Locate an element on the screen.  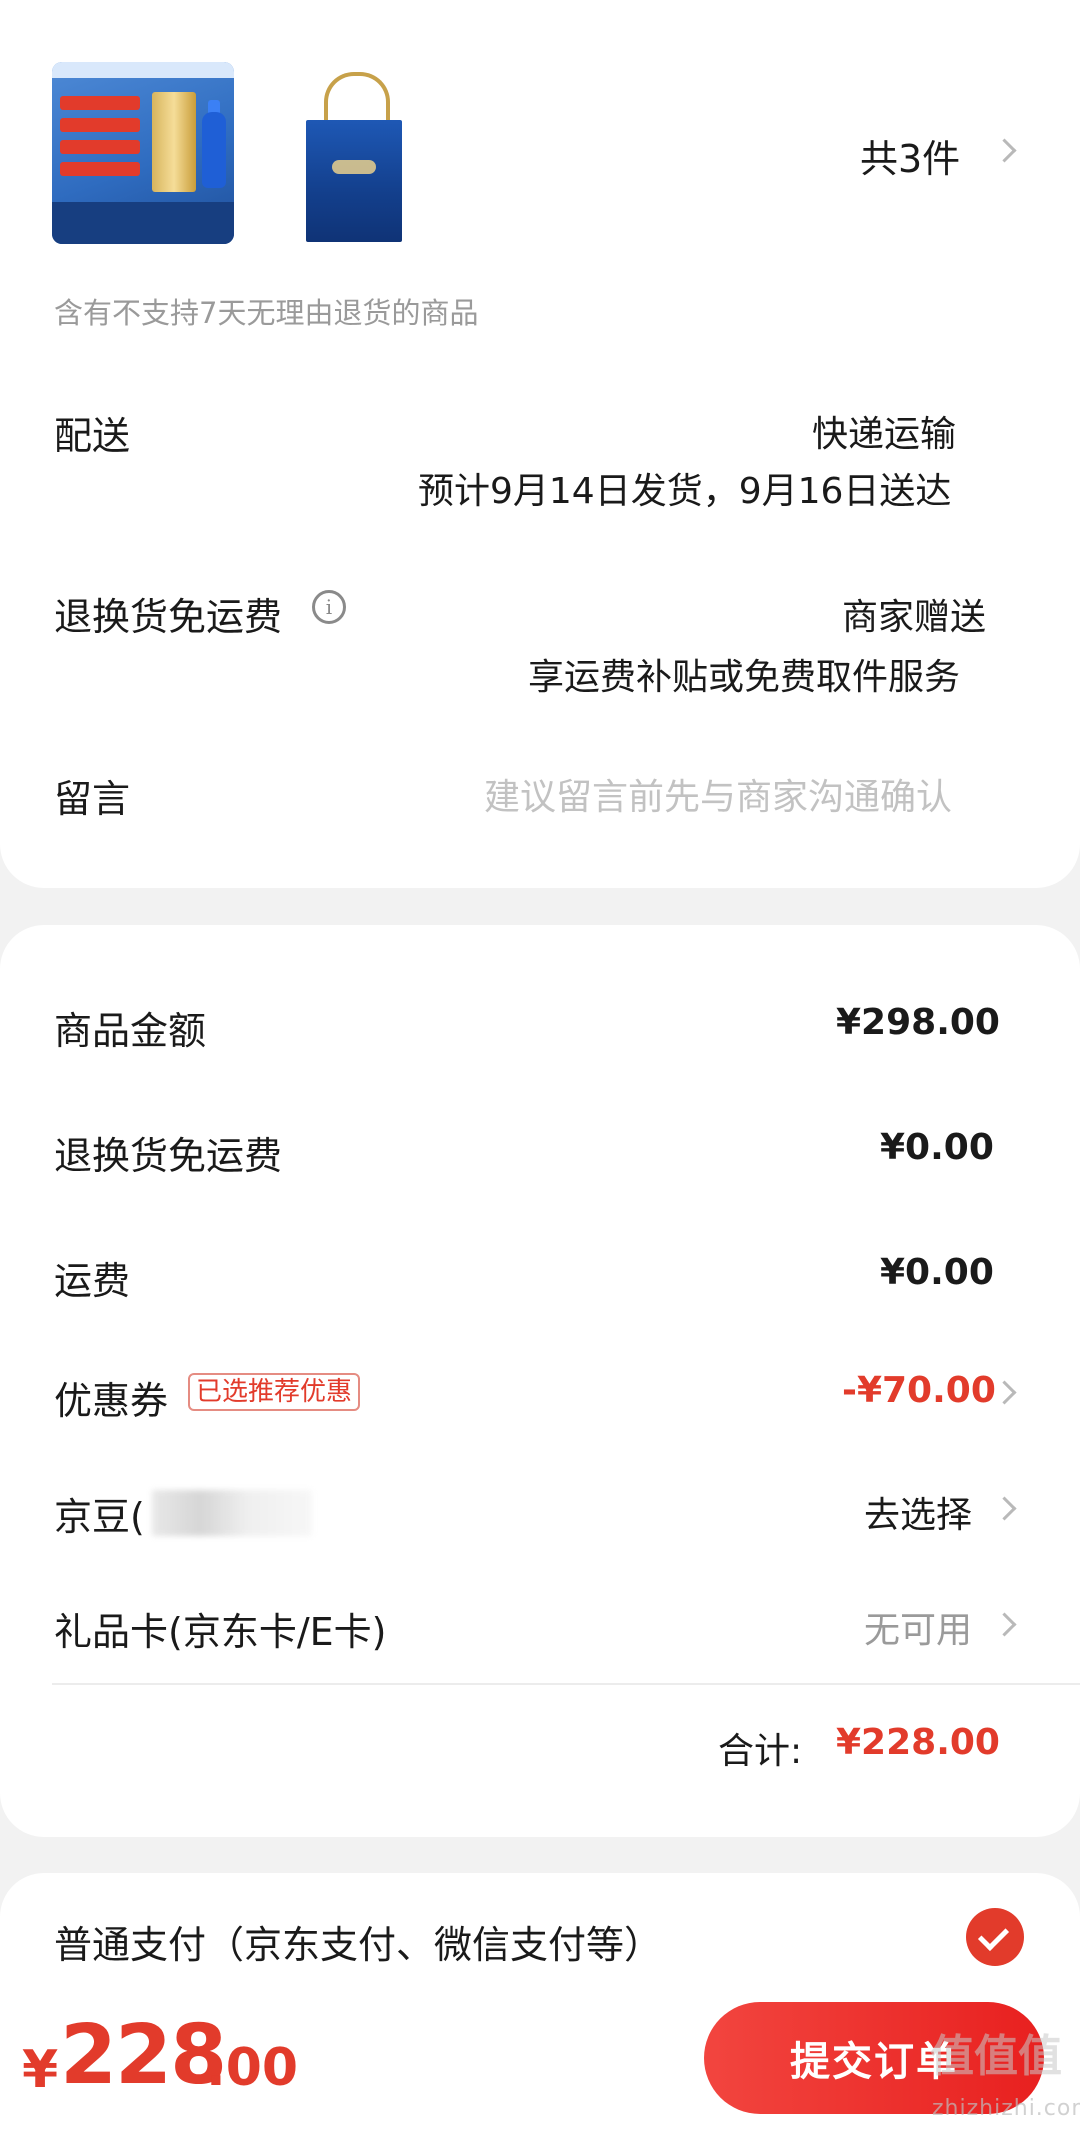
total-label: 合计: is located at coordinates (760, 1751).